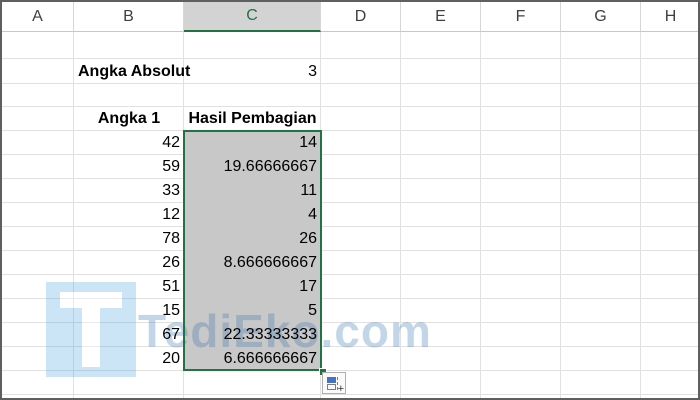 The image size is (700, 400). What do you see at coordinates (129, 310) in the screenshot?
I see `cell-angka-1: 15` at bounding box center [129, 310].